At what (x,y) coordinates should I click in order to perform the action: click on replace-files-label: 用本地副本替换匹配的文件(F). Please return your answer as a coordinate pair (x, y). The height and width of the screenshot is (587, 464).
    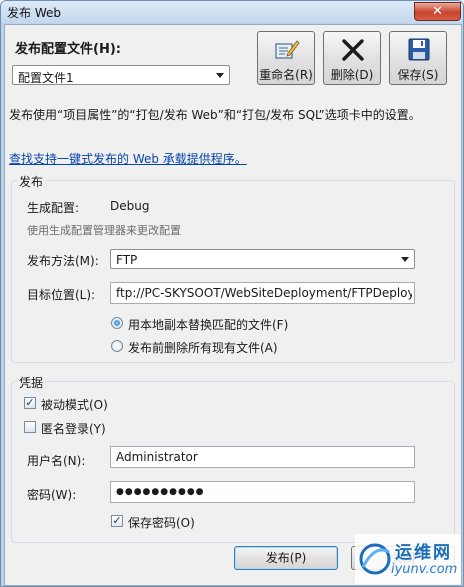
    Looking at the image, I should click on (208, 324).